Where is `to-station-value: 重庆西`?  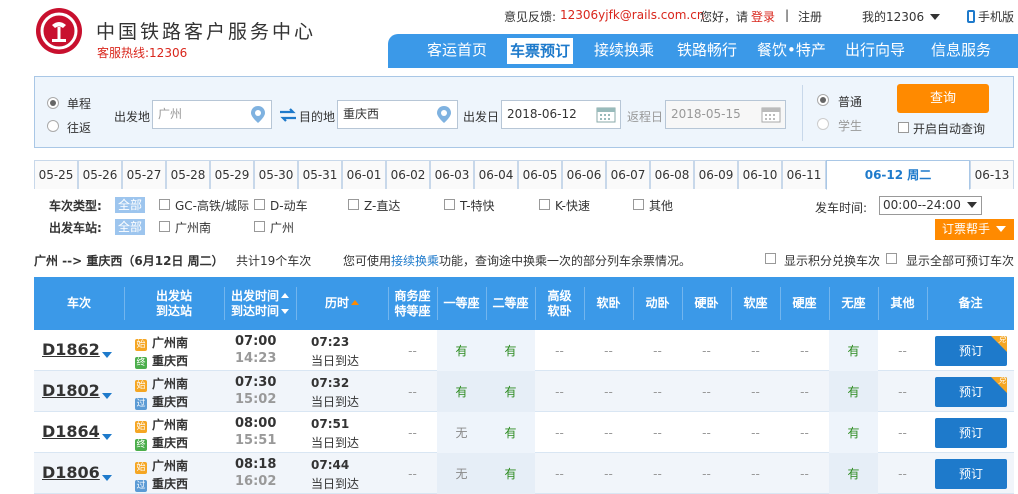
to-station-value: 重庆西 is located at coordinates (361, 114).